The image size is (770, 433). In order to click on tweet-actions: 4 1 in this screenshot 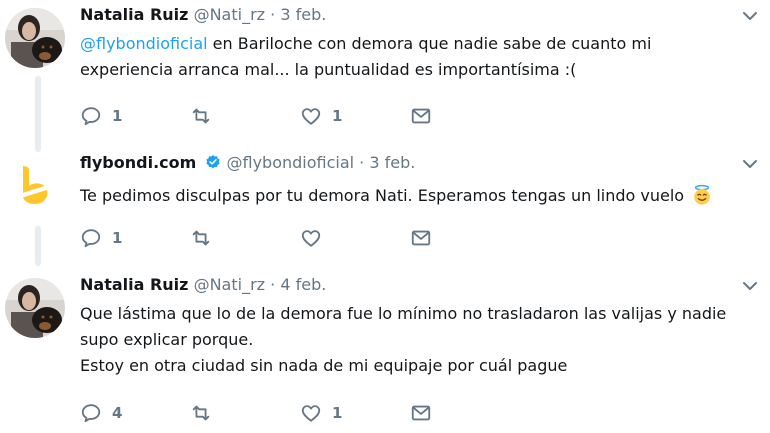, I will do `click(300, 413)`.